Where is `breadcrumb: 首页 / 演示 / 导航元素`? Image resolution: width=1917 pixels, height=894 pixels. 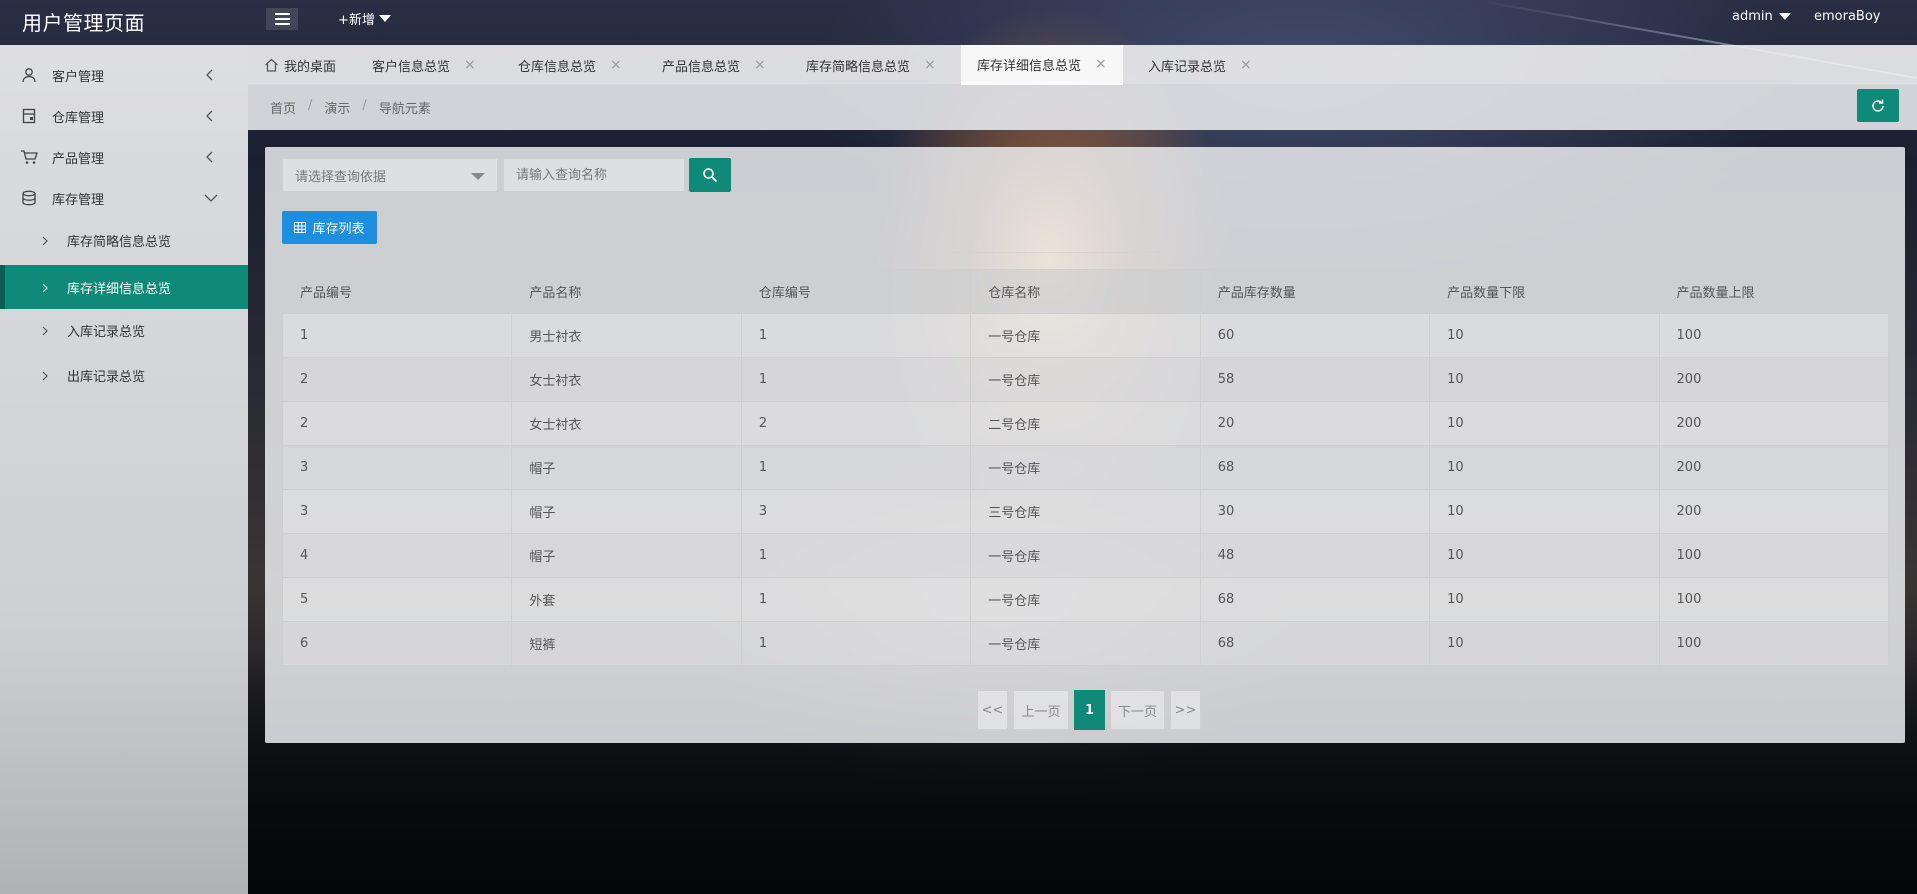 breadcrumb: 首页 / 演示 / 导航元素 is located at coordinates (350, 107).